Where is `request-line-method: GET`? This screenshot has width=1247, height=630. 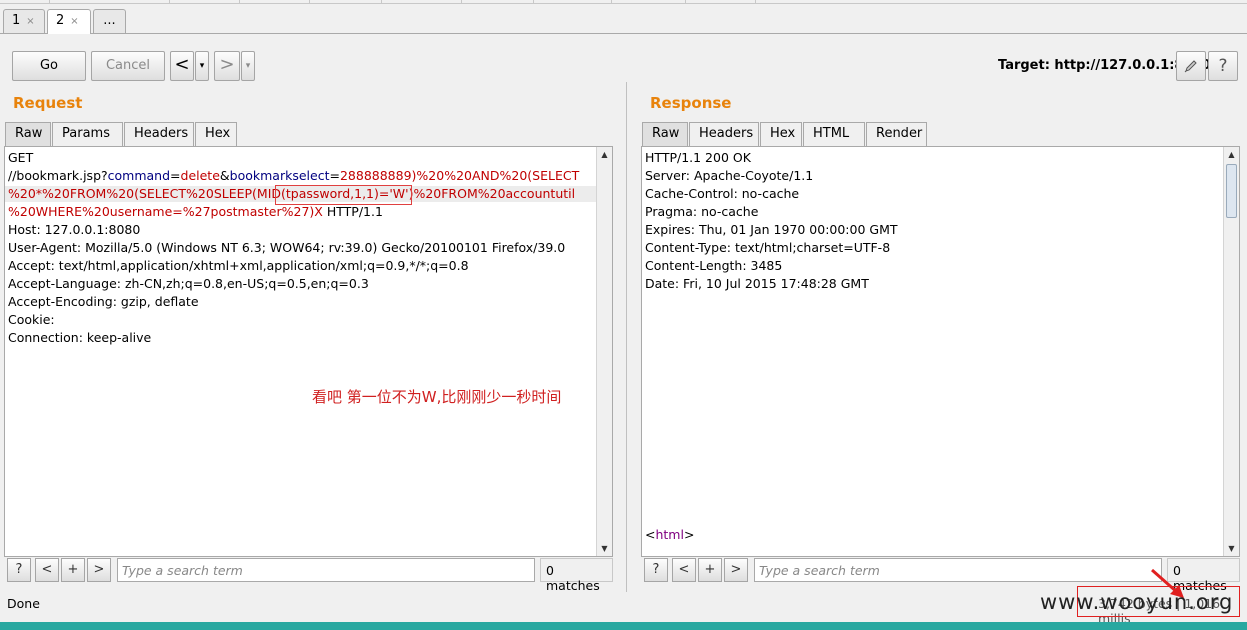
request-line-method: GET is located at coordinates (21, 157).